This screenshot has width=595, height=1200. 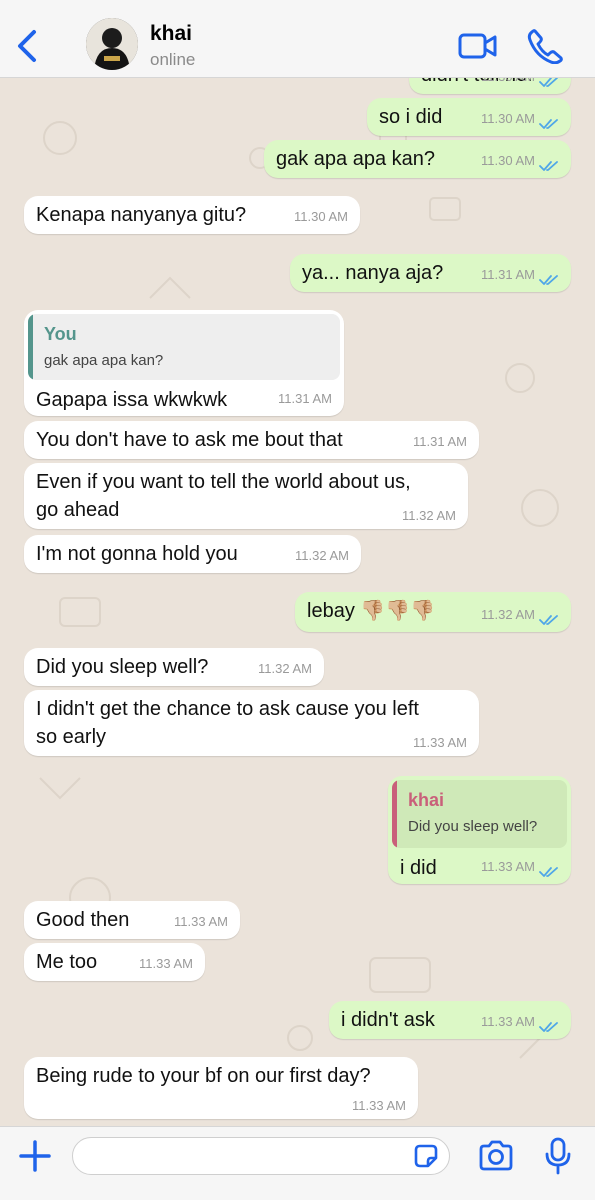 What do you see at coordinates (27, 46) in the screenshot?
I see `chevron-left-icon` at bounding box center [27, 46].